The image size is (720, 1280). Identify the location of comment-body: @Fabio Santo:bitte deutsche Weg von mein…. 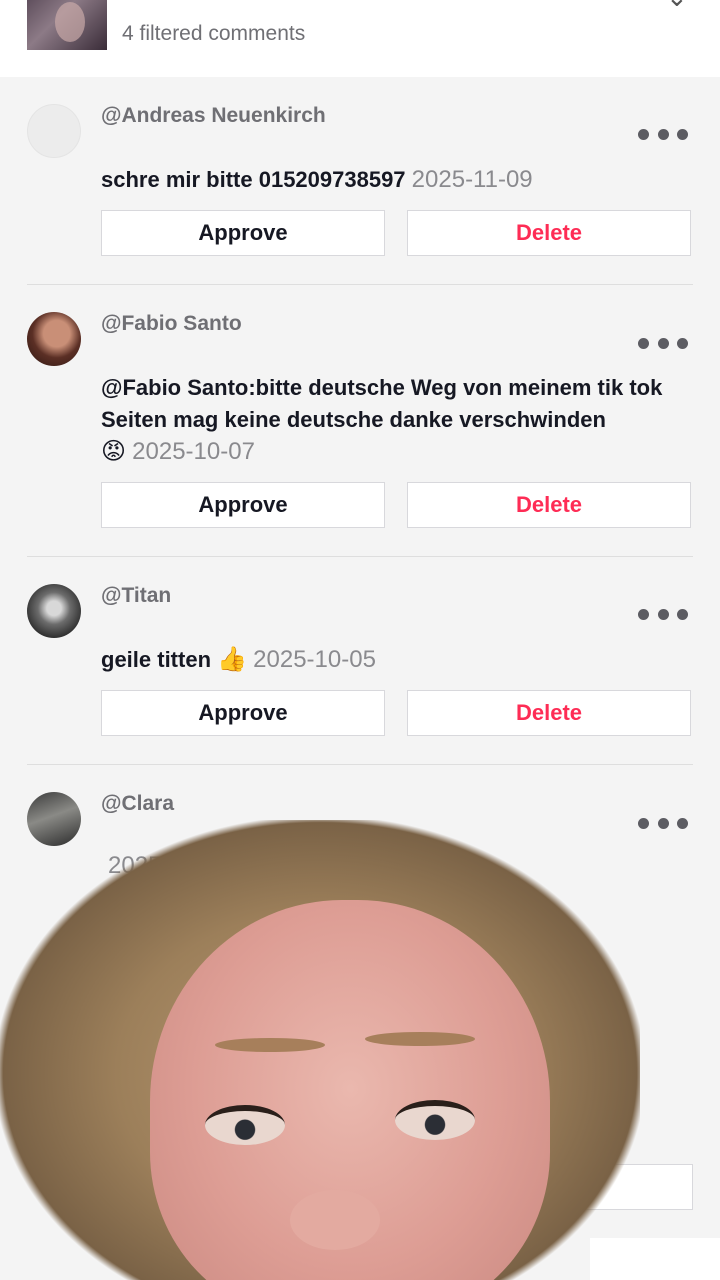
(382, 403).